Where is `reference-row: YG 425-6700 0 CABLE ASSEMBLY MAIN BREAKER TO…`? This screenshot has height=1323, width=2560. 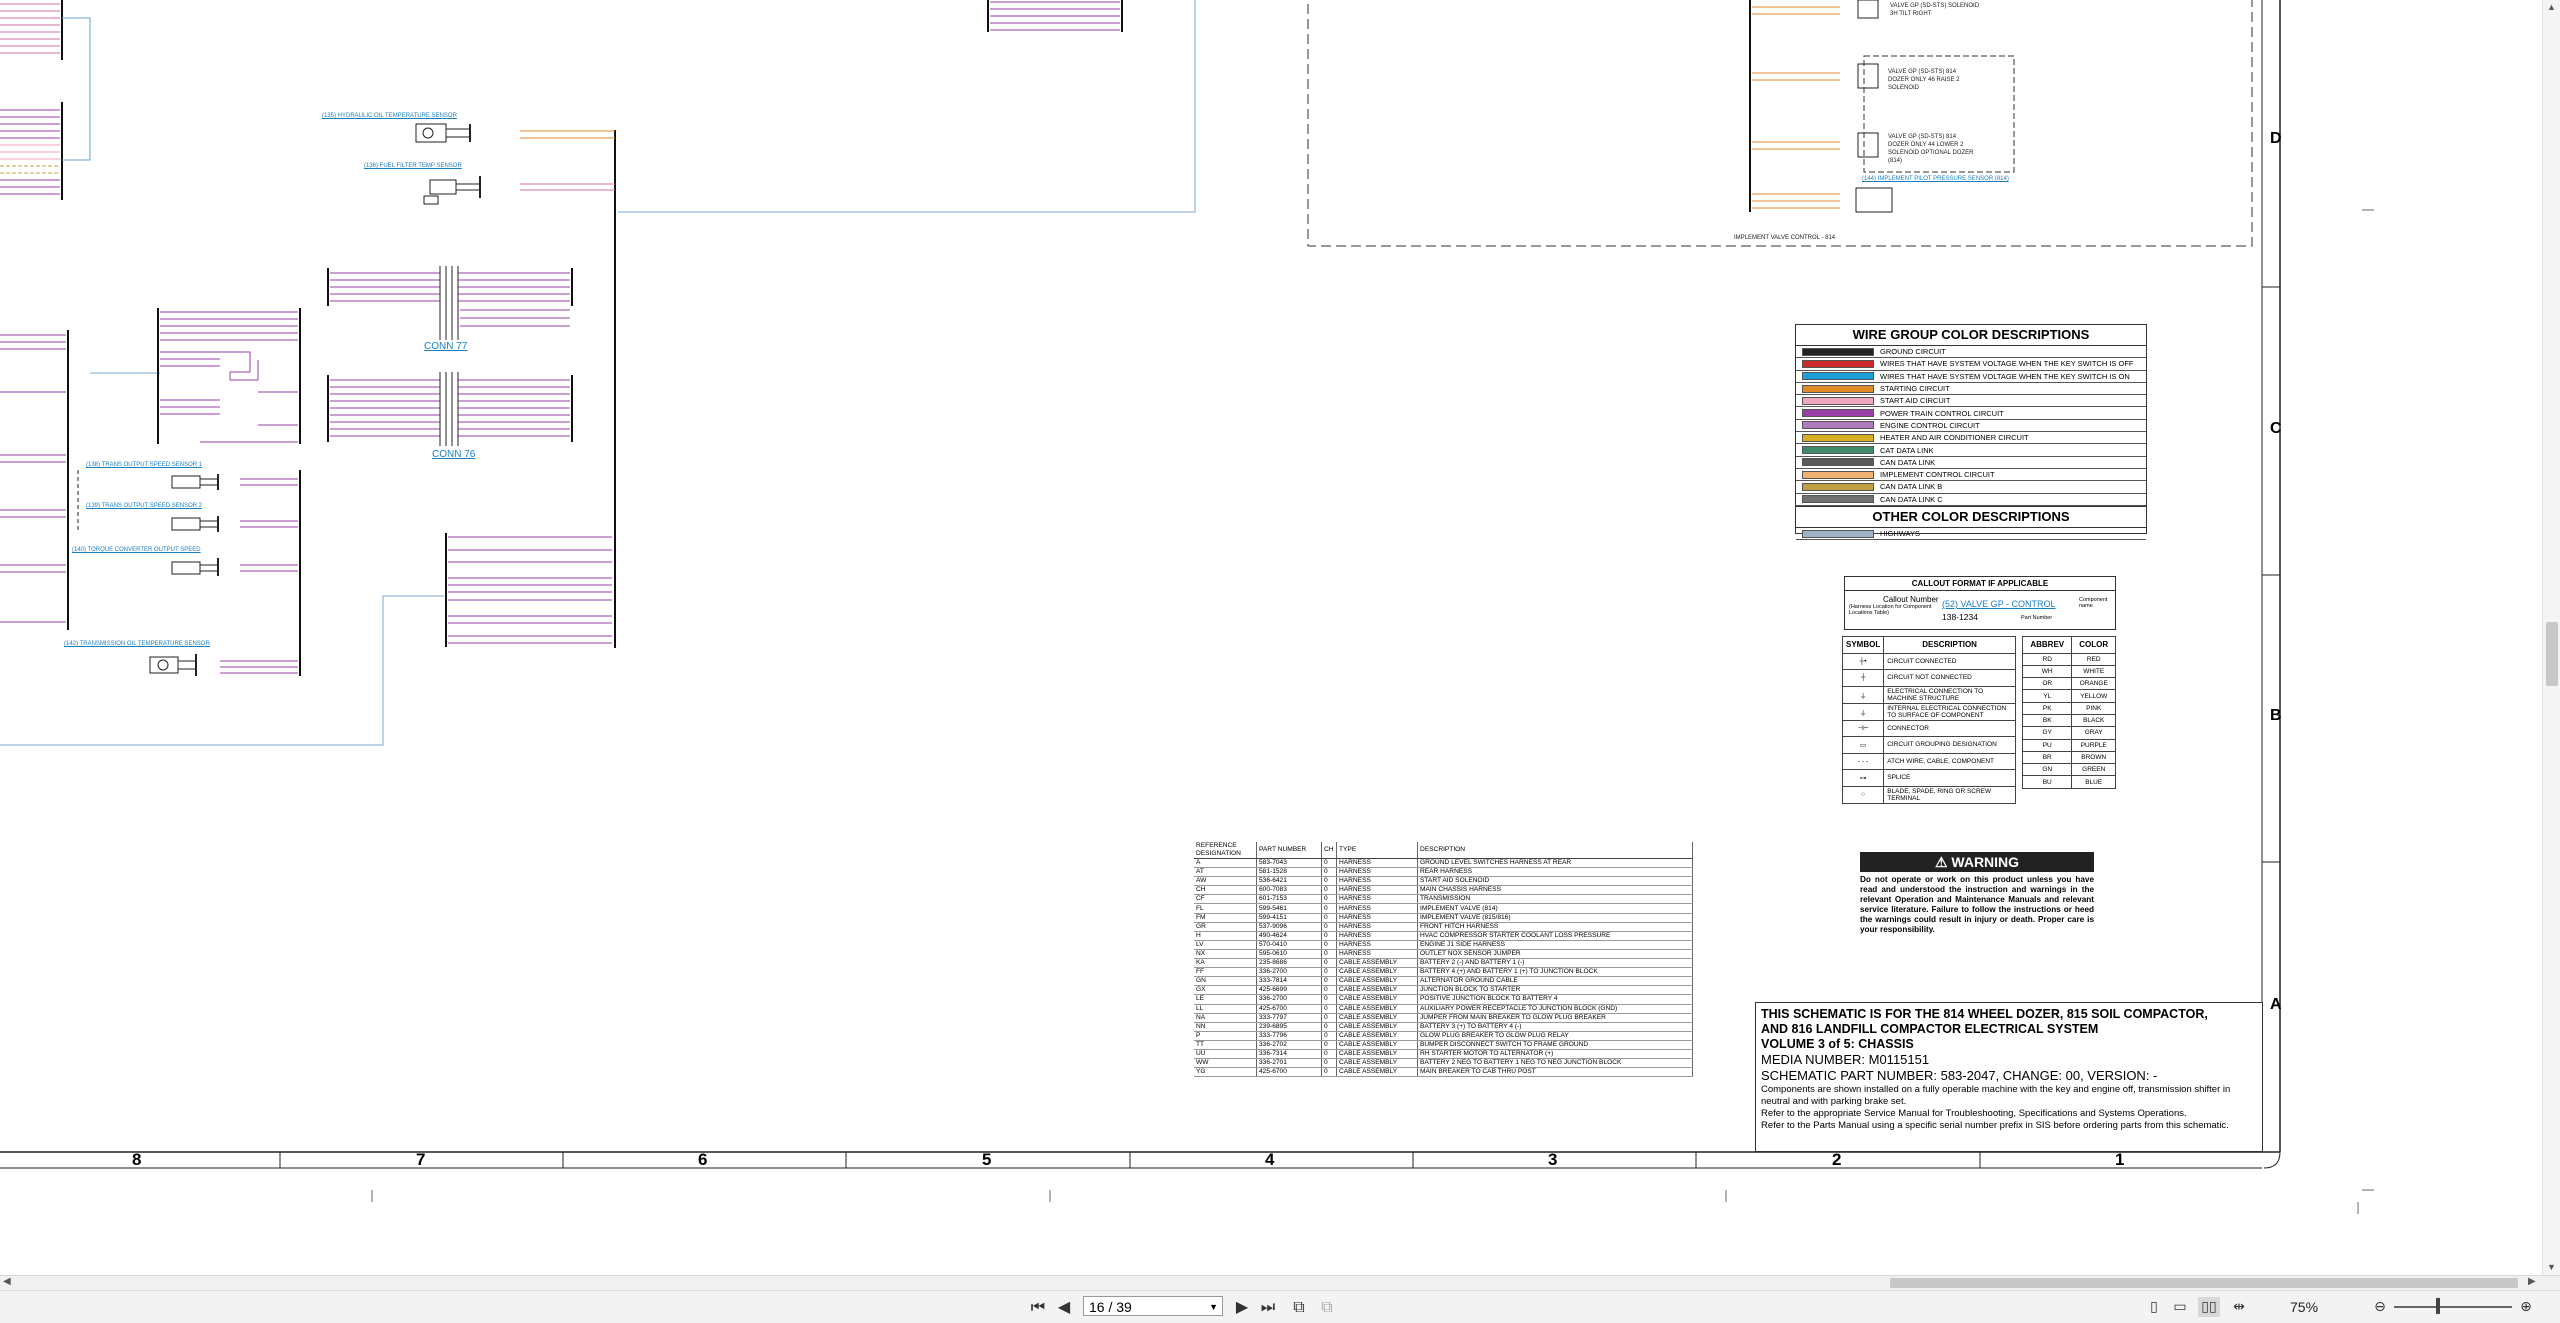
reference-row: YG 425-6700 0 CABLE ASSEMBLY MAIN BREAKER TO… is located at coordinates (1443, 1072).